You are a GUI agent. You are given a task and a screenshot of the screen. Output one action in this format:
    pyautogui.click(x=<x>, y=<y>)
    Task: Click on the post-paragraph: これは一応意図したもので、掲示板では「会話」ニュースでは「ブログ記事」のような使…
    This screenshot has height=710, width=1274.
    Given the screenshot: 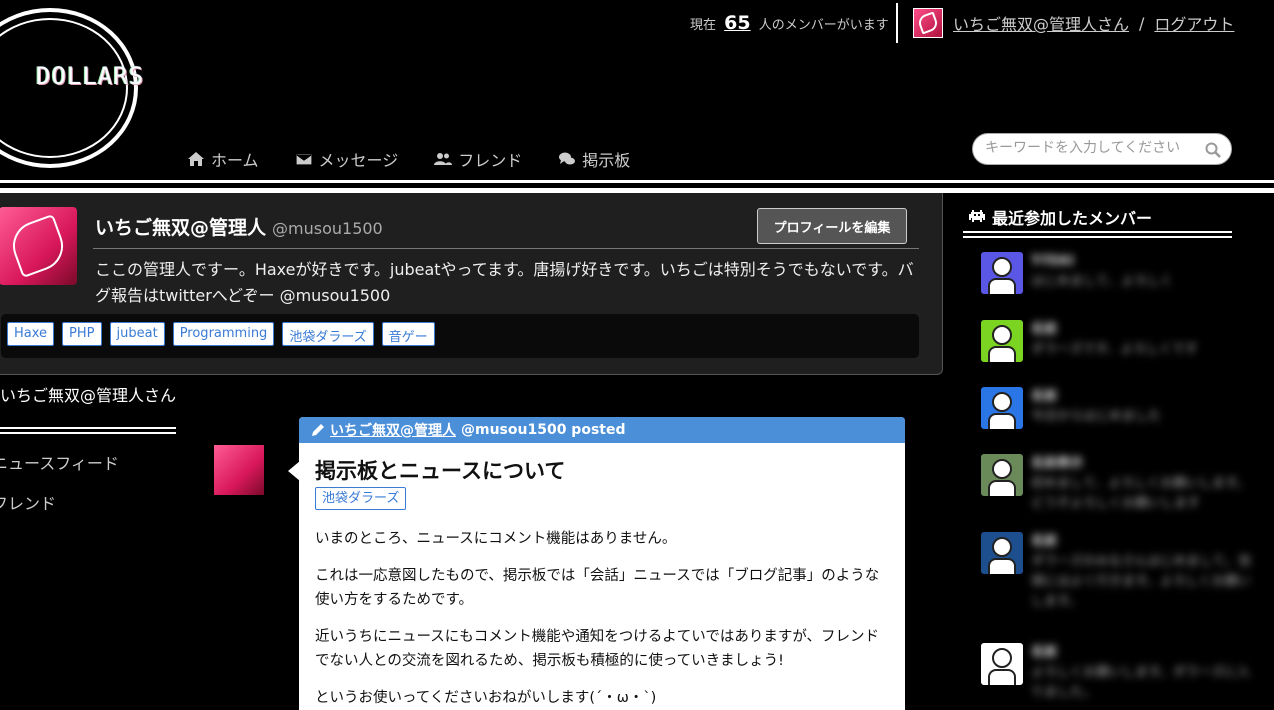 What is the action you would take?
    pyautogui.click(x=597, y=588)
    